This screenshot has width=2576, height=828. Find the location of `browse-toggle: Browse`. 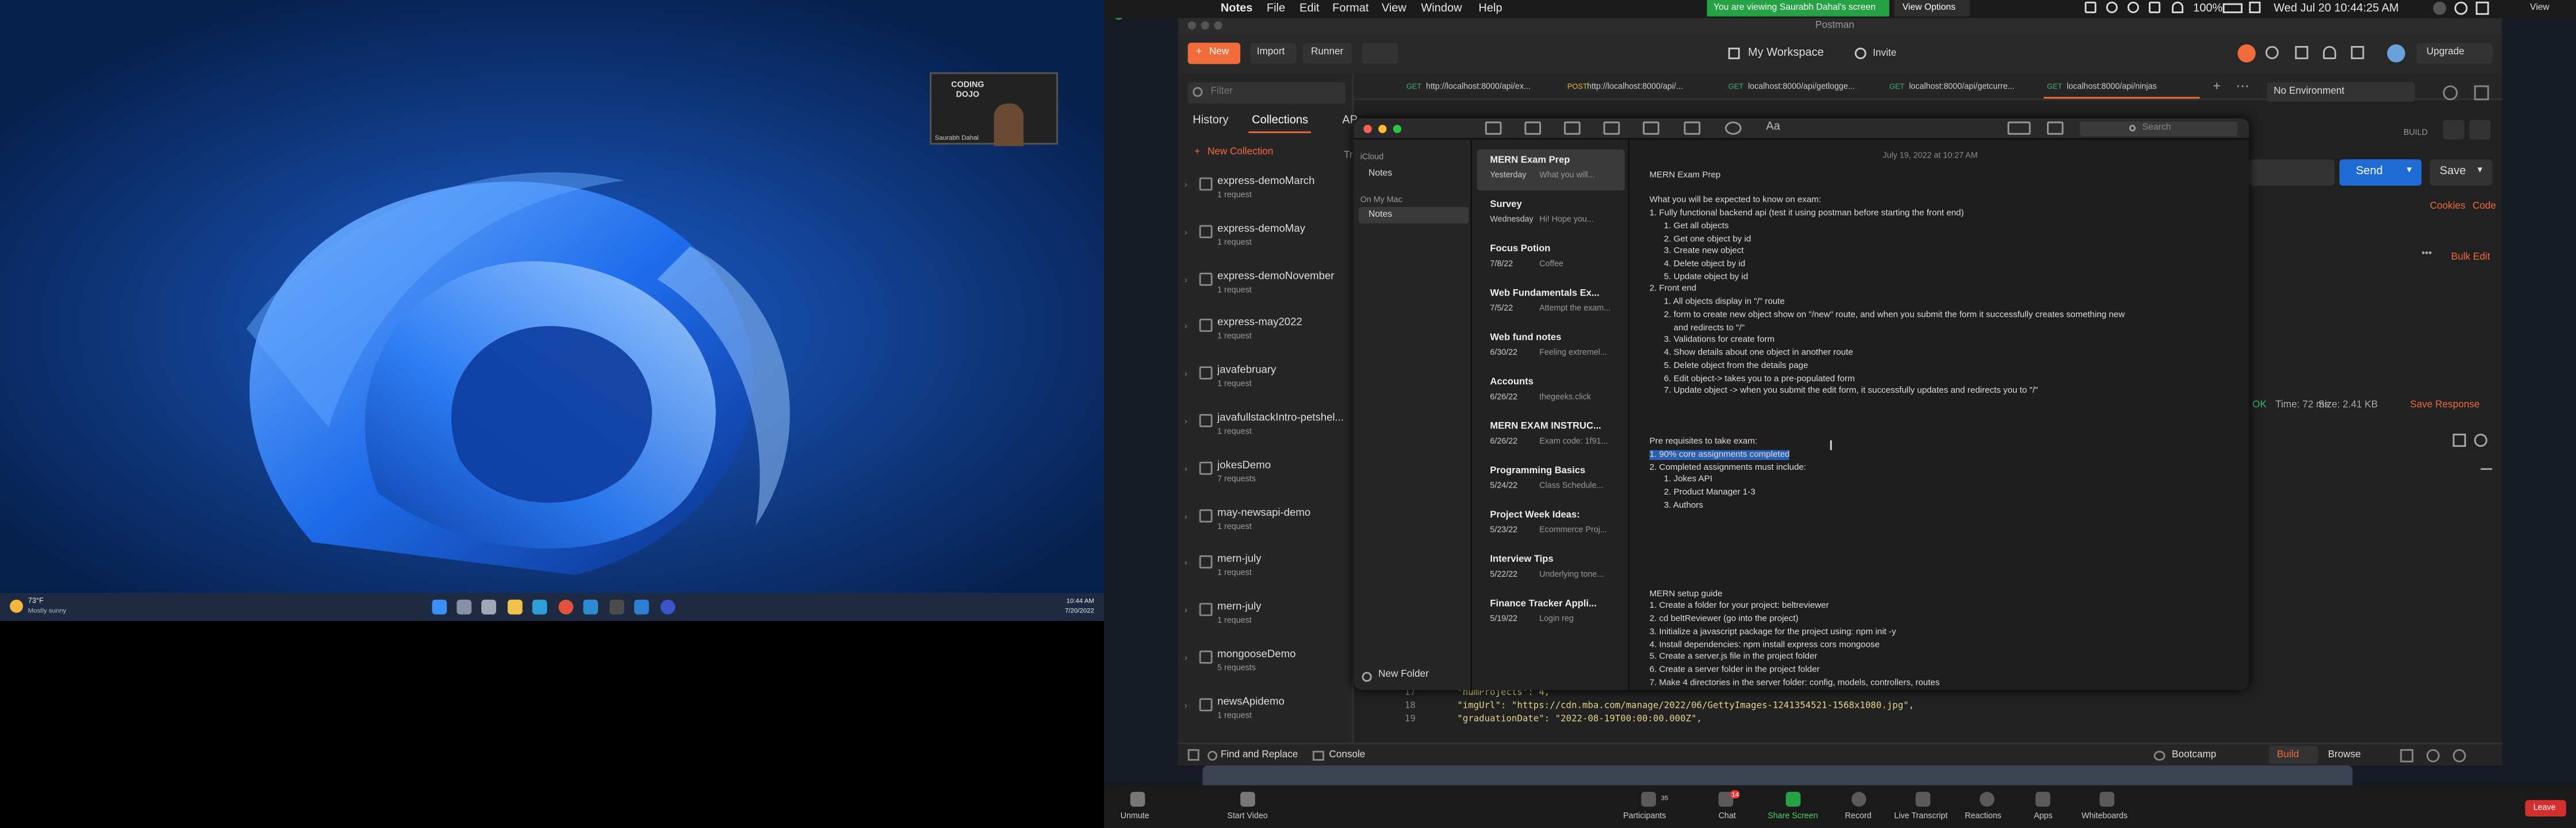

browse-toggle: Browse is located at coordinates (2344, 756).